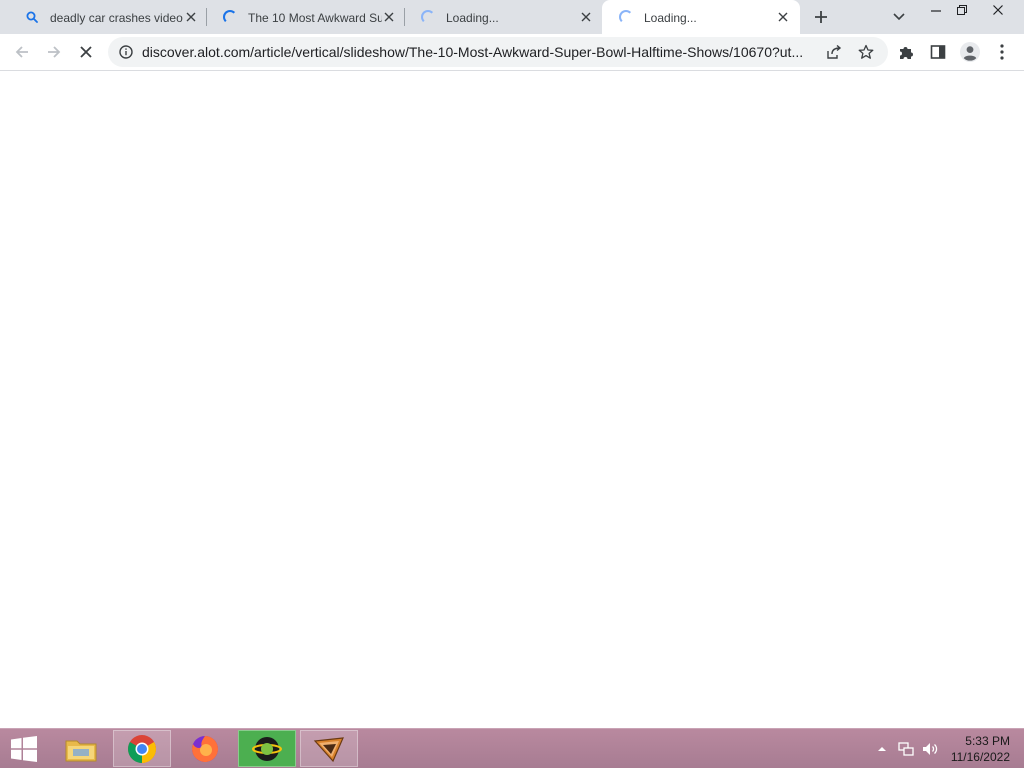  Describe the element at coordinates (512, 748) in the screenshot. I see `windows-taskbar: 5:33 PM 11/16/2022` at that location.